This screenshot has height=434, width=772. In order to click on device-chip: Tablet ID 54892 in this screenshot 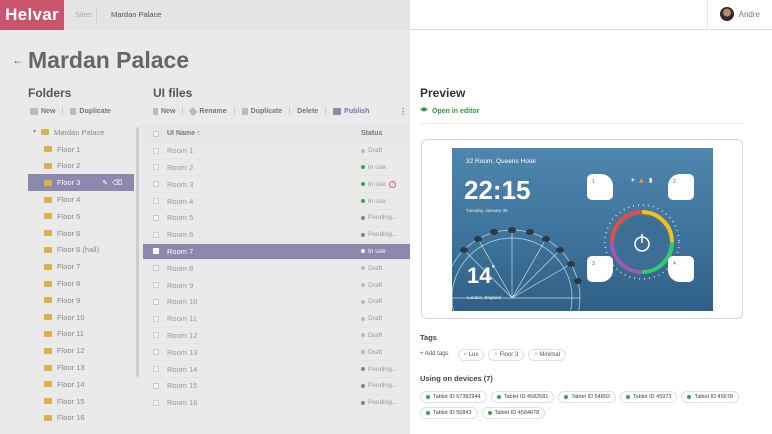, I will do `click(587, 397)`.